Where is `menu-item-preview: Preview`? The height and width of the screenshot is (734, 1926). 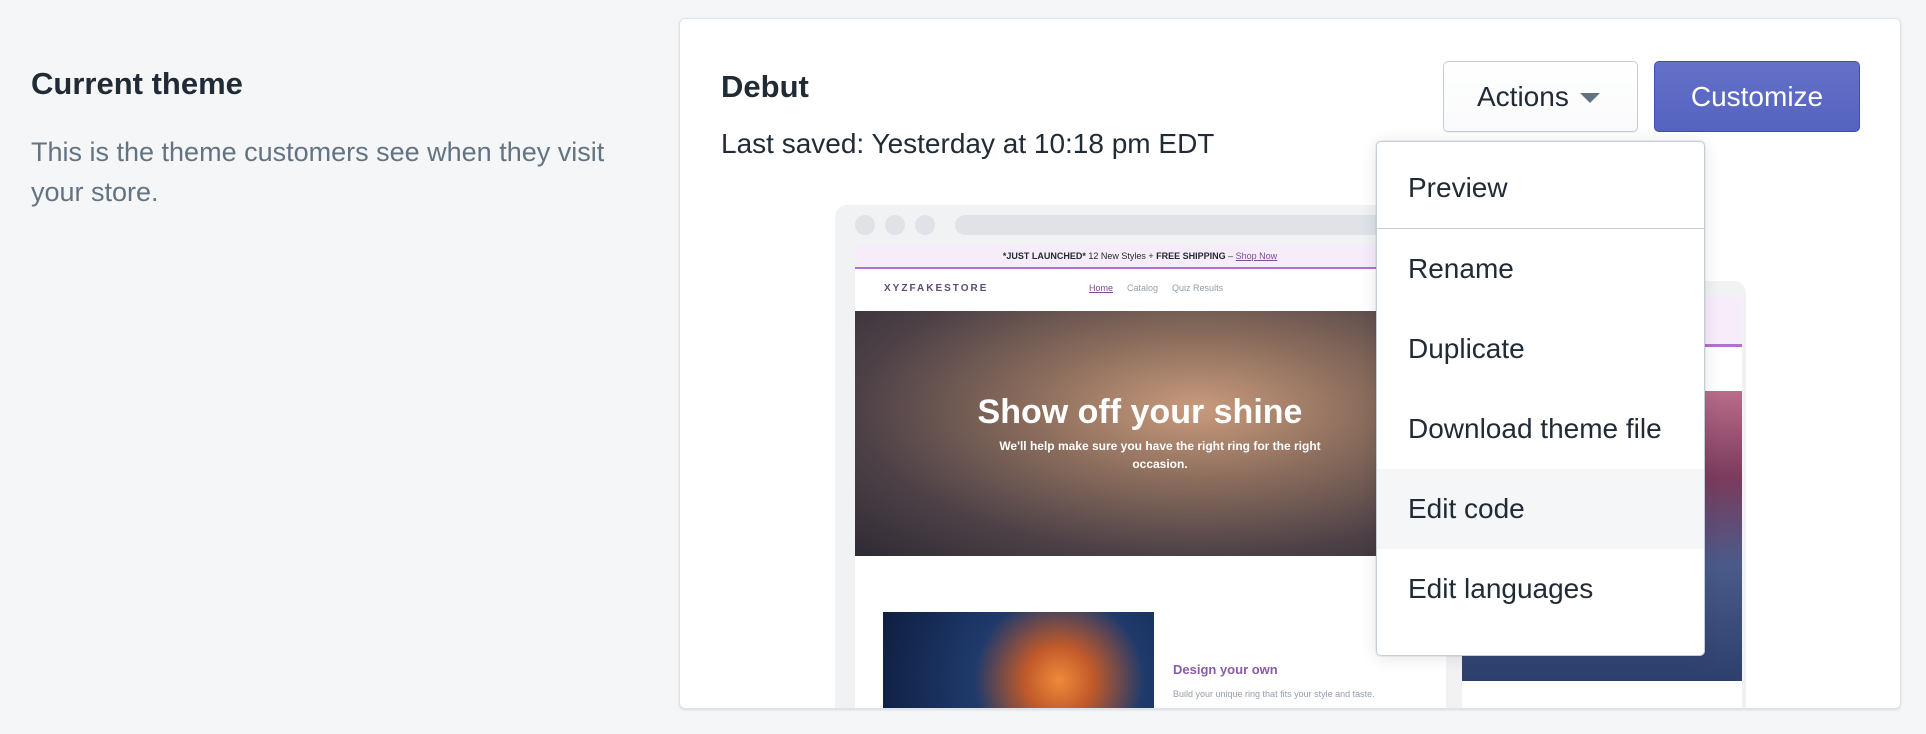
menu-item-preview: Preview is located at coordinates (1540, 188).